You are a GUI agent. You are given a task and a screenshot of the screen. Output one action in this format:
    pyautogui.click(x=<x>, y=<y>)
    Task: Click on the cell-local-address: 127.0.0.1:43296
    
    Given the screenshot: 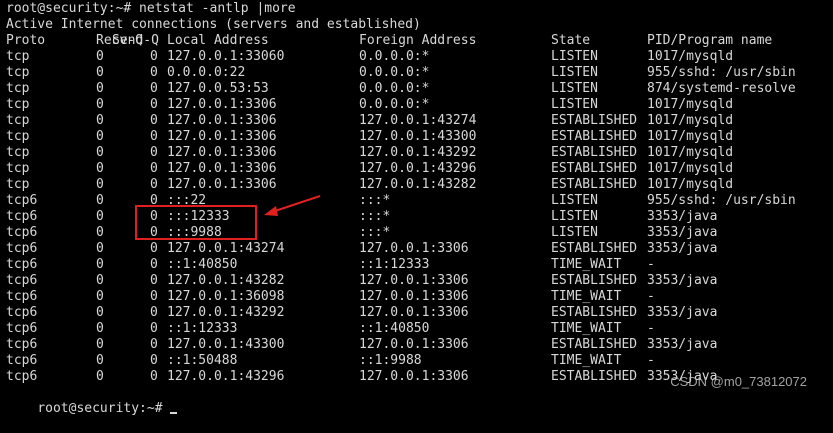 What is the action you would take?
    pyautogui.click(x=226, y=376)
    